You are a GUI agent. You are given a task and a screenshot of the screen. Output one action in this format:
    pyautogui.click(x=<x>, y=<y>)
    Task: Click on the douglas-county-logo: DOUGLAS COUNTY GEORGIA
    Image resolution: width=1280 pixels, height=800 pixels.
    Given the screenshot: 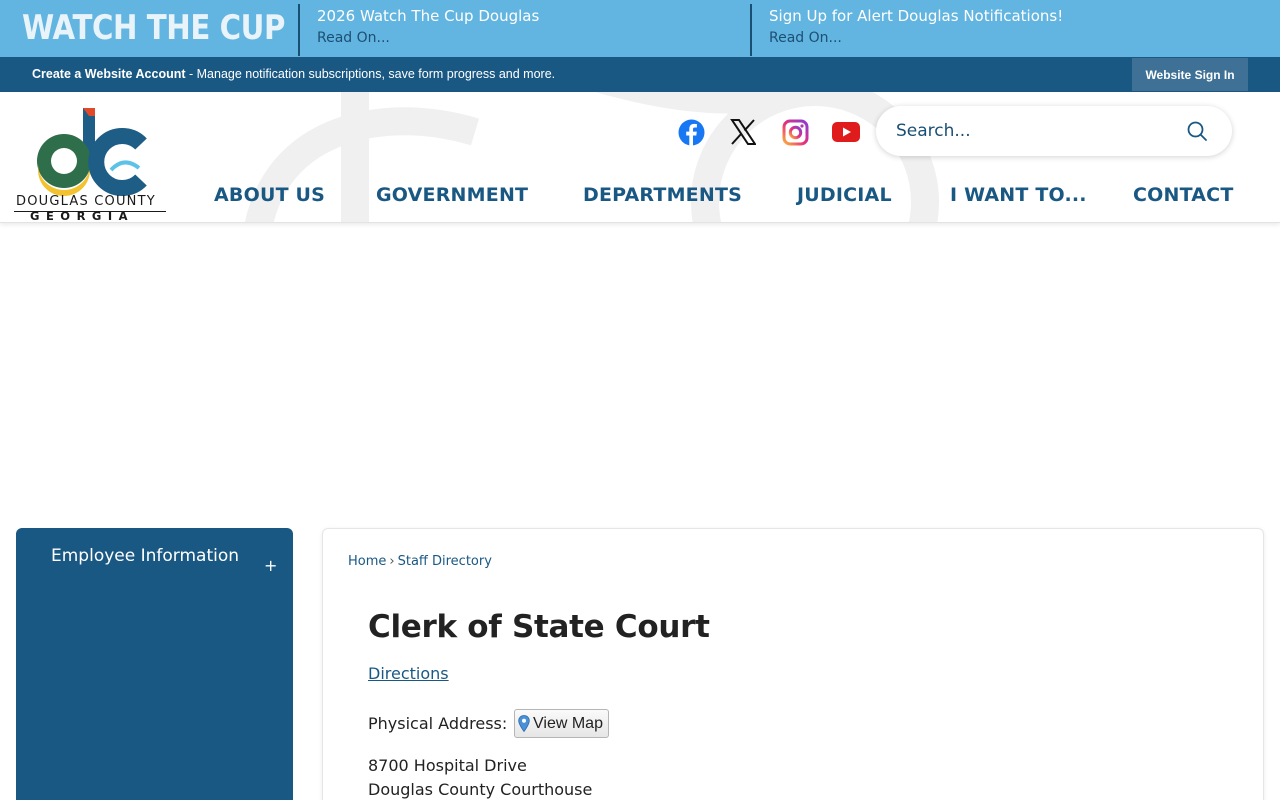 What is the action you would take?
    pyautogui.click(x=91, y=164)
    